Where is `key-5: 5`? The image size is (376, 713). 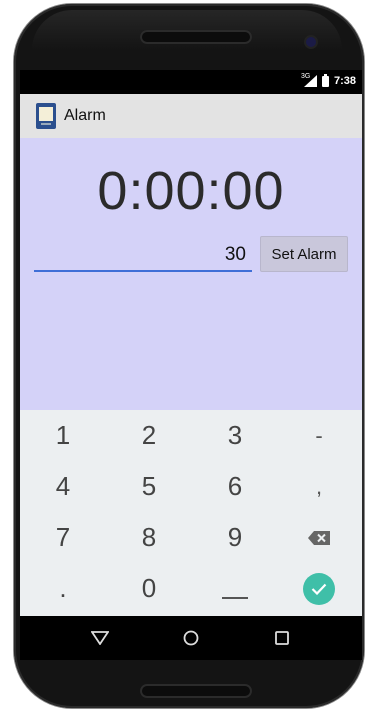
key-5: 5 is located at coordinates (149, 486).